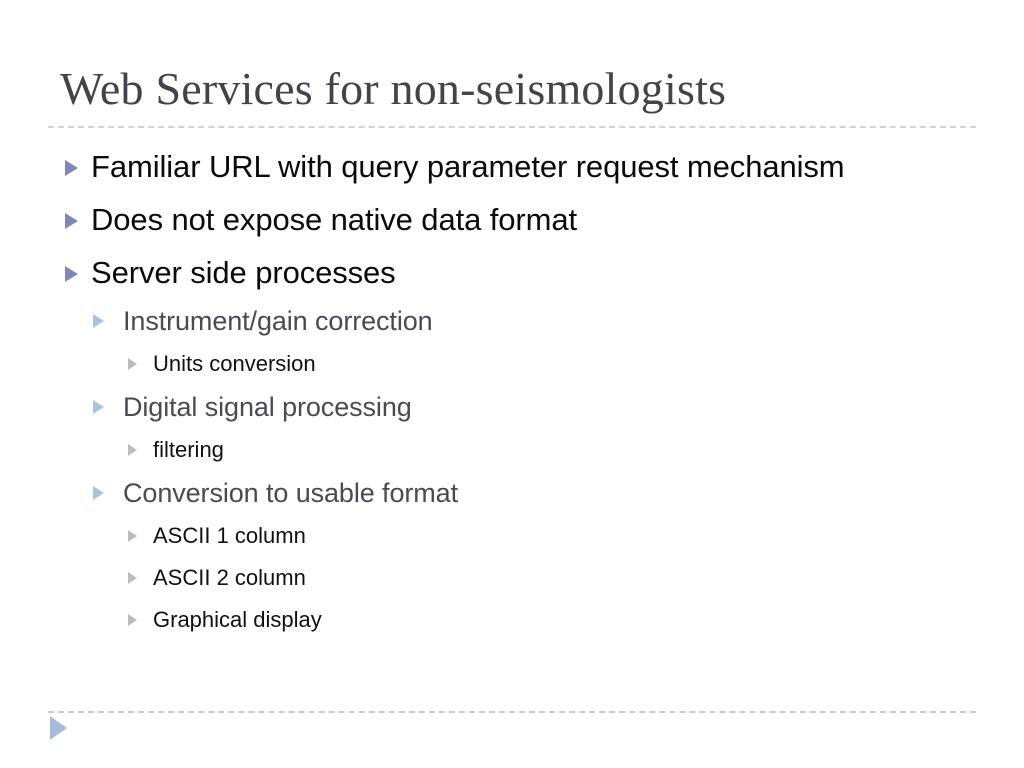  Describe the element at coordinates (512, 321) in the screenshot. I see `list-item: Instrument/gain correction` at that location.